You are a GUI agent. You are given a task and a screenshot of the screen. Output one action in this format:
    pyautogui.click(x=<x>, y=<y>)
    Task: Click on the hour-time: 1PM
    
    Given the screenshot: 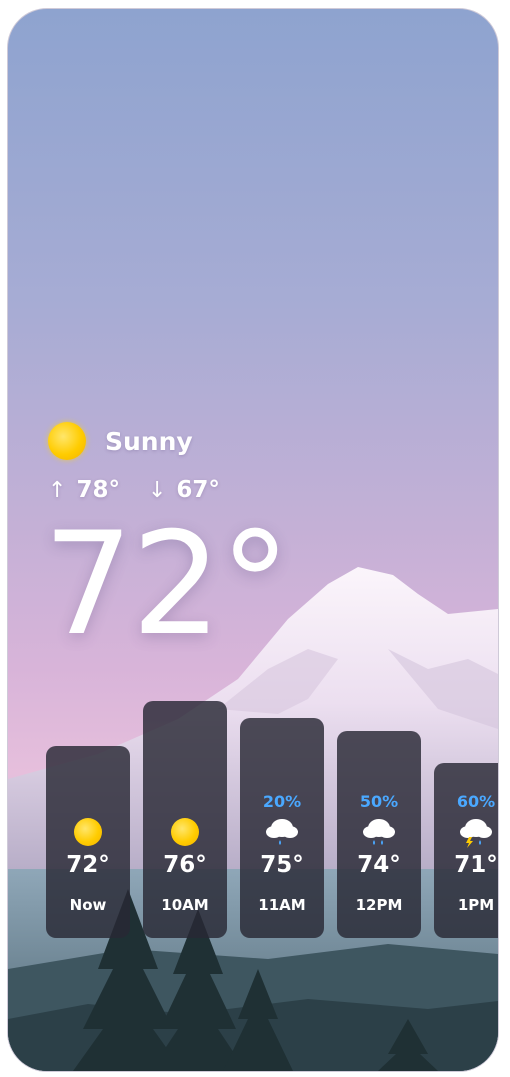 What is the action you would take?
    pyautogui.click(x=476, y=905)
    